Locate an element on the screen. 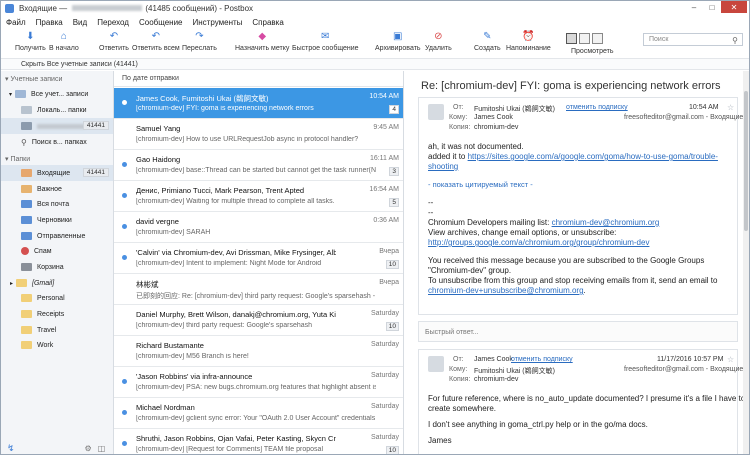 This screenshot has height=455, width=750. panel-toggle-icon: ◫ is located at coordinates (102, 448).